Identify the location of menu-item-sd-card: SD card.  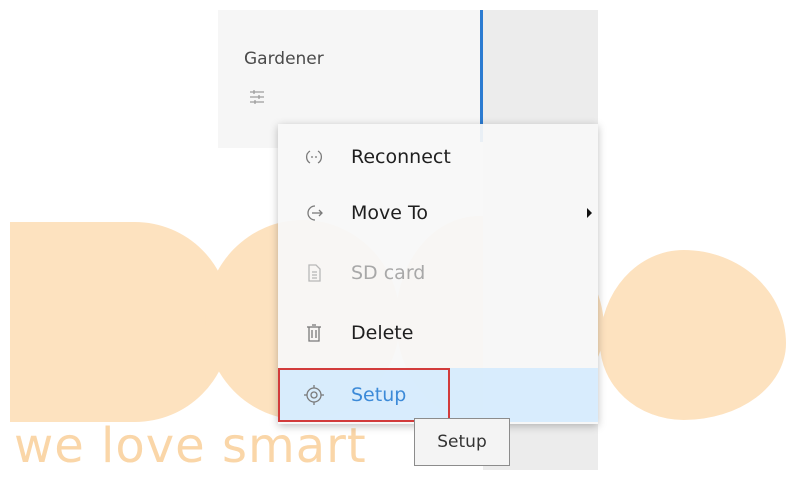
(438, 273).